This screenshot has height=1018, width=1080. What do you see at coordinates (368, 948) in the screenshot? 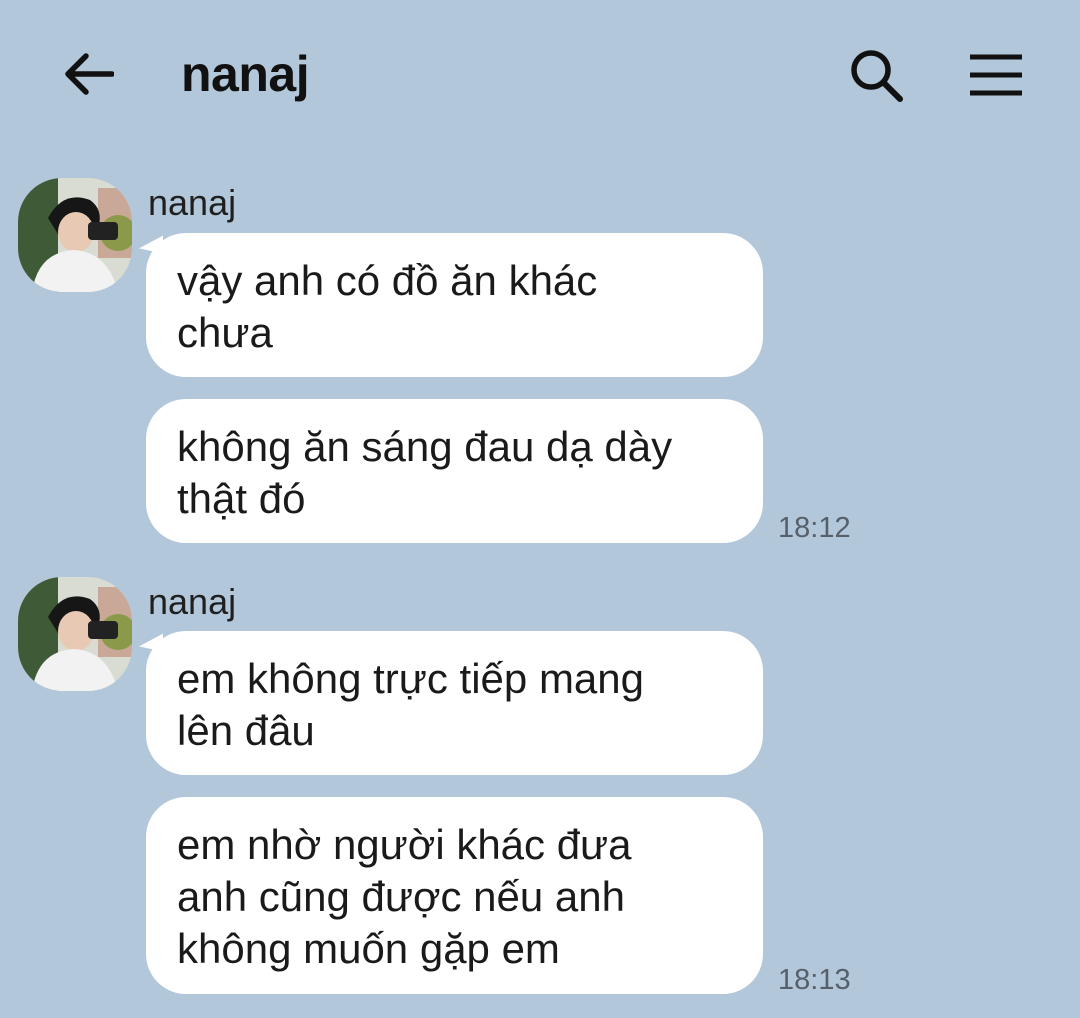
I see `message-text: không muốn gặp em` at bounding box center [368, 948].